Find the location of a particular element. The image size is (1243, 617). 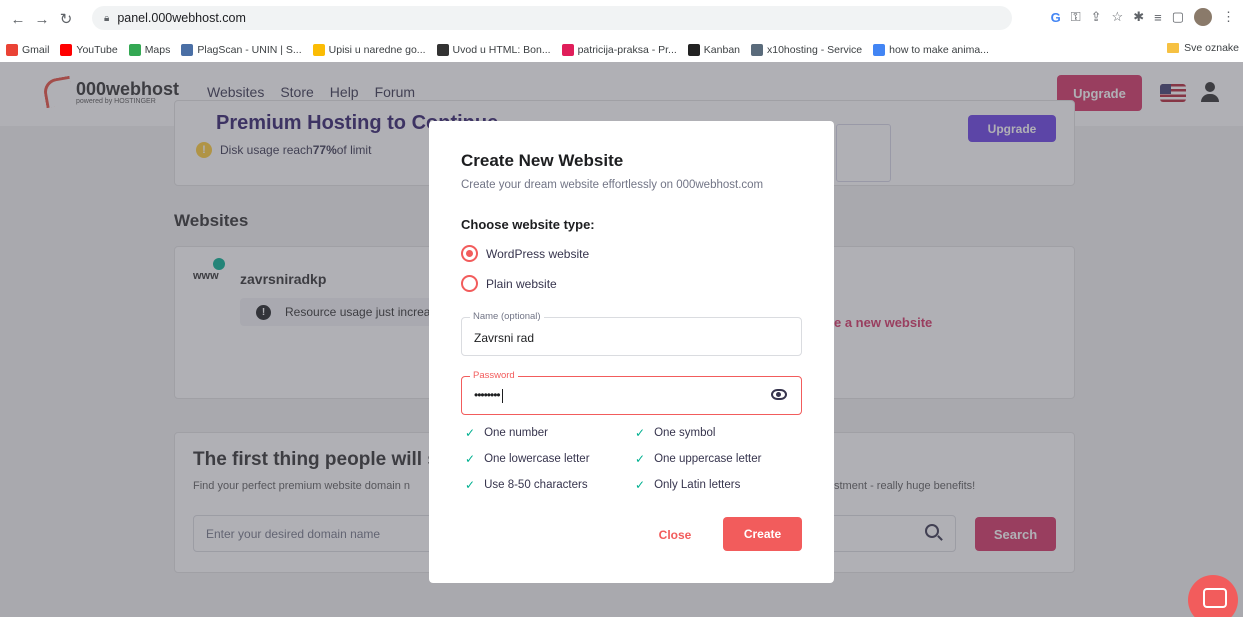

folder-icon is located at coordinates (1173, 48).